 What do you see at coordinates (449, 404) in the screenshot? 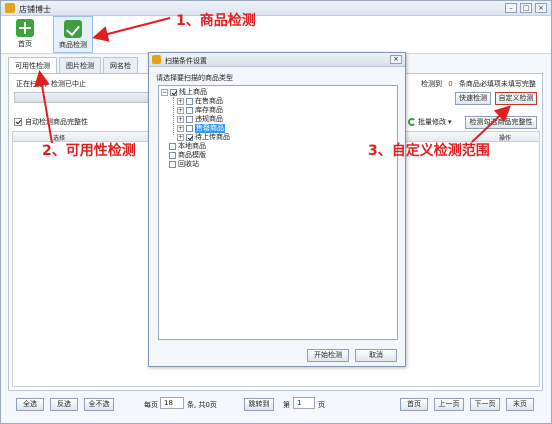
I see `prev-page-button: 上一页` at bounding box center [449, 404].